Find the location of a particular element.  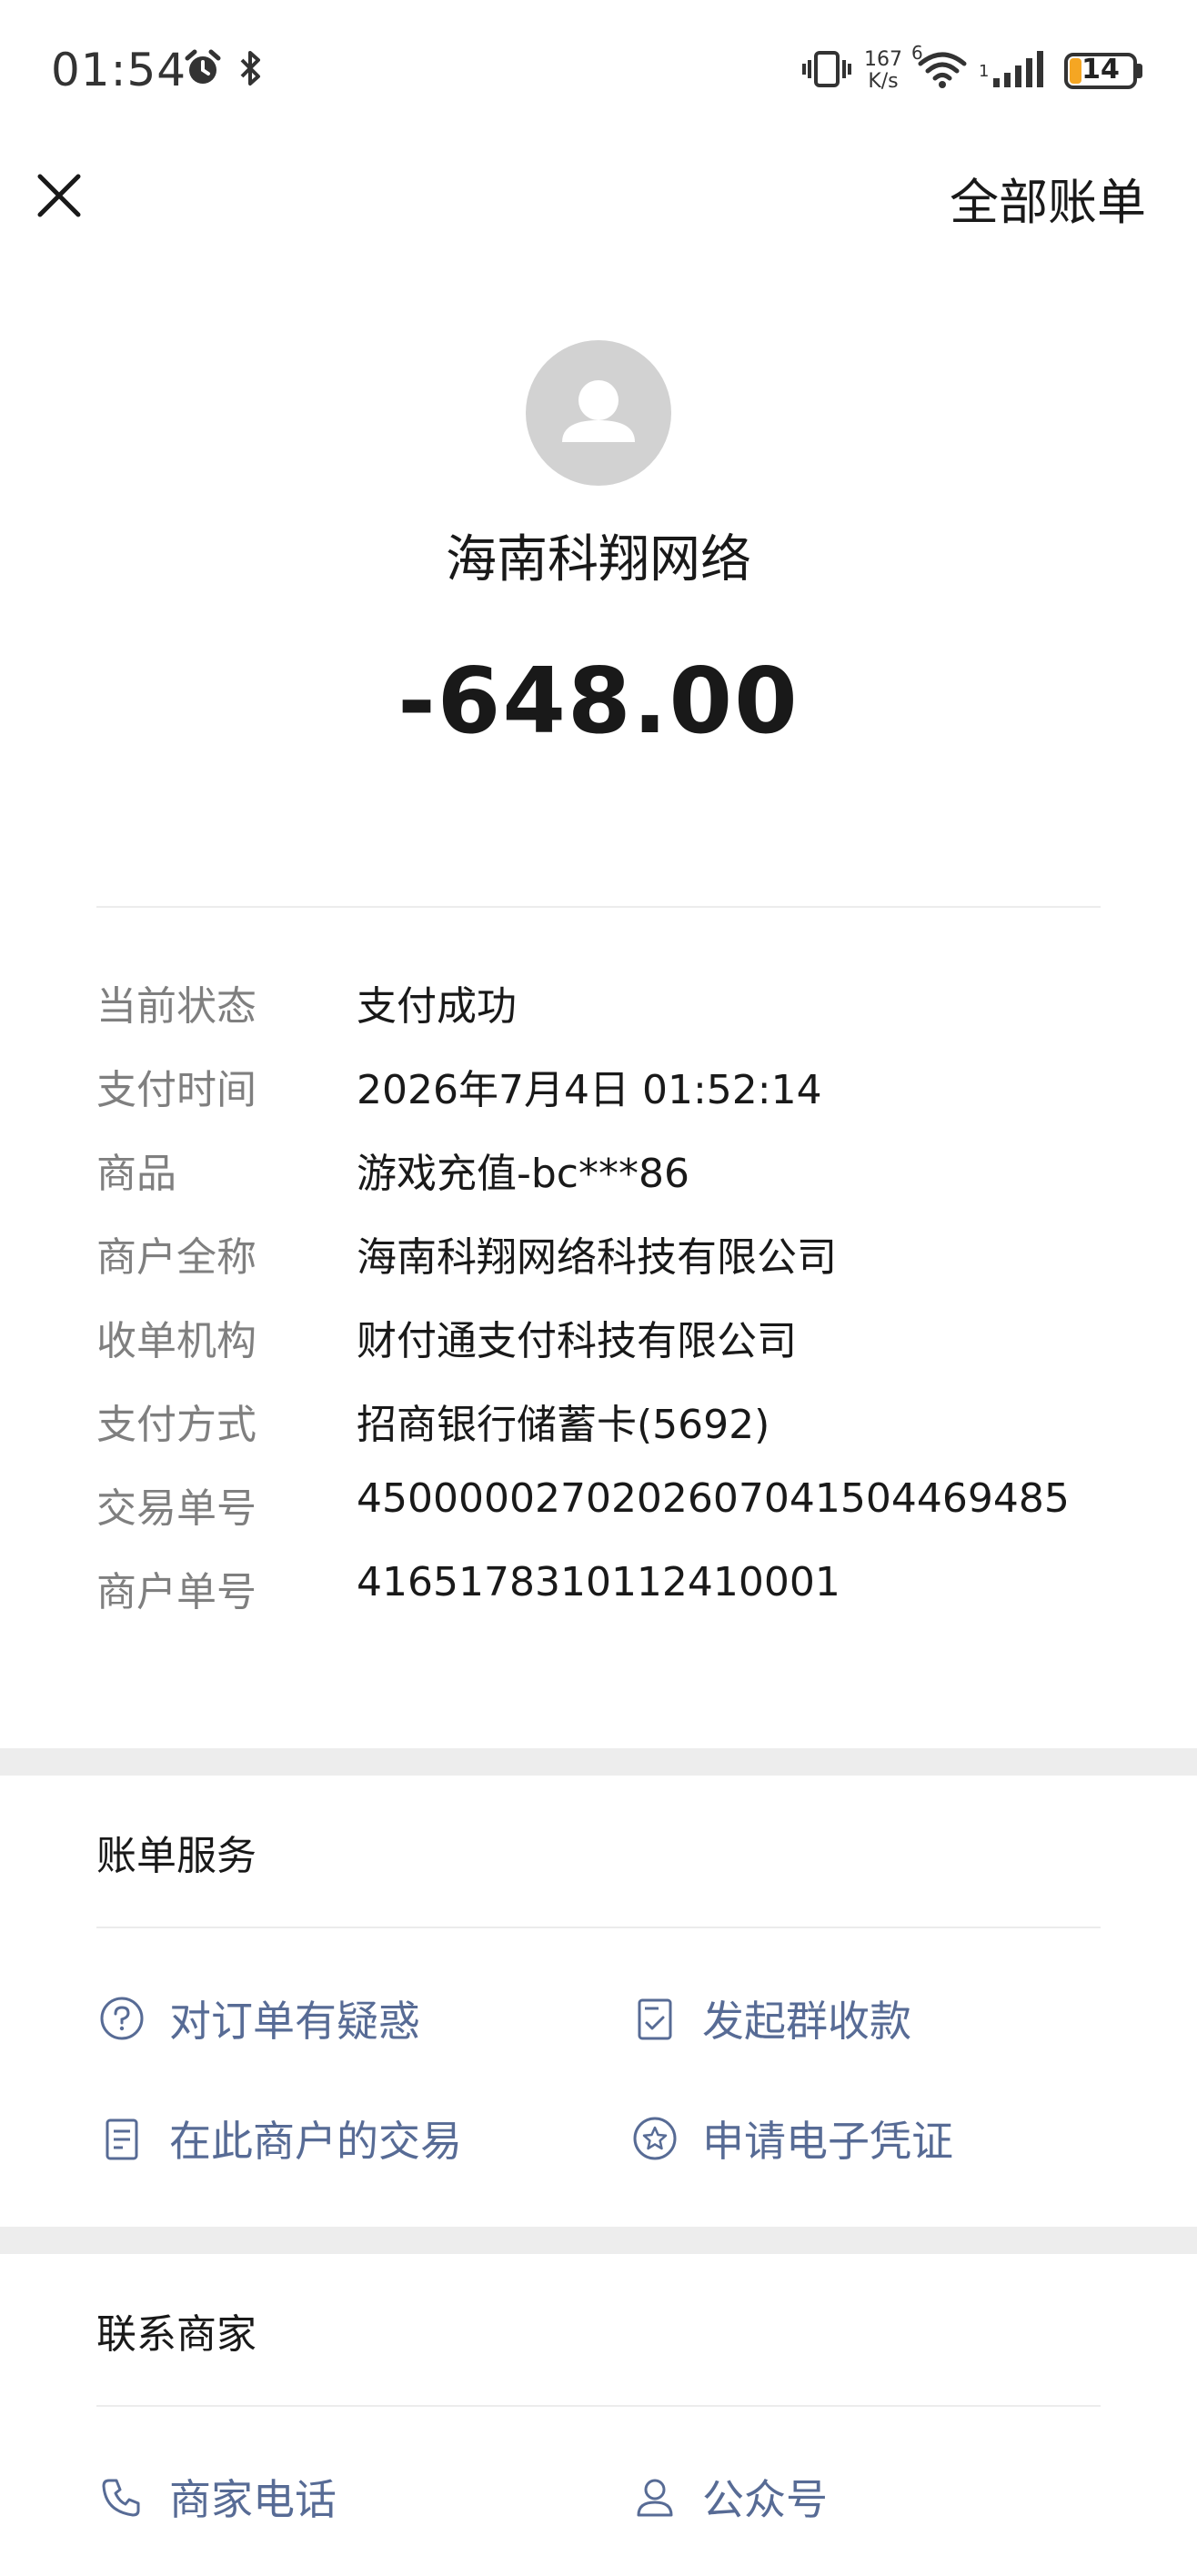

status-icons-left is located at coordinates (224, 70).